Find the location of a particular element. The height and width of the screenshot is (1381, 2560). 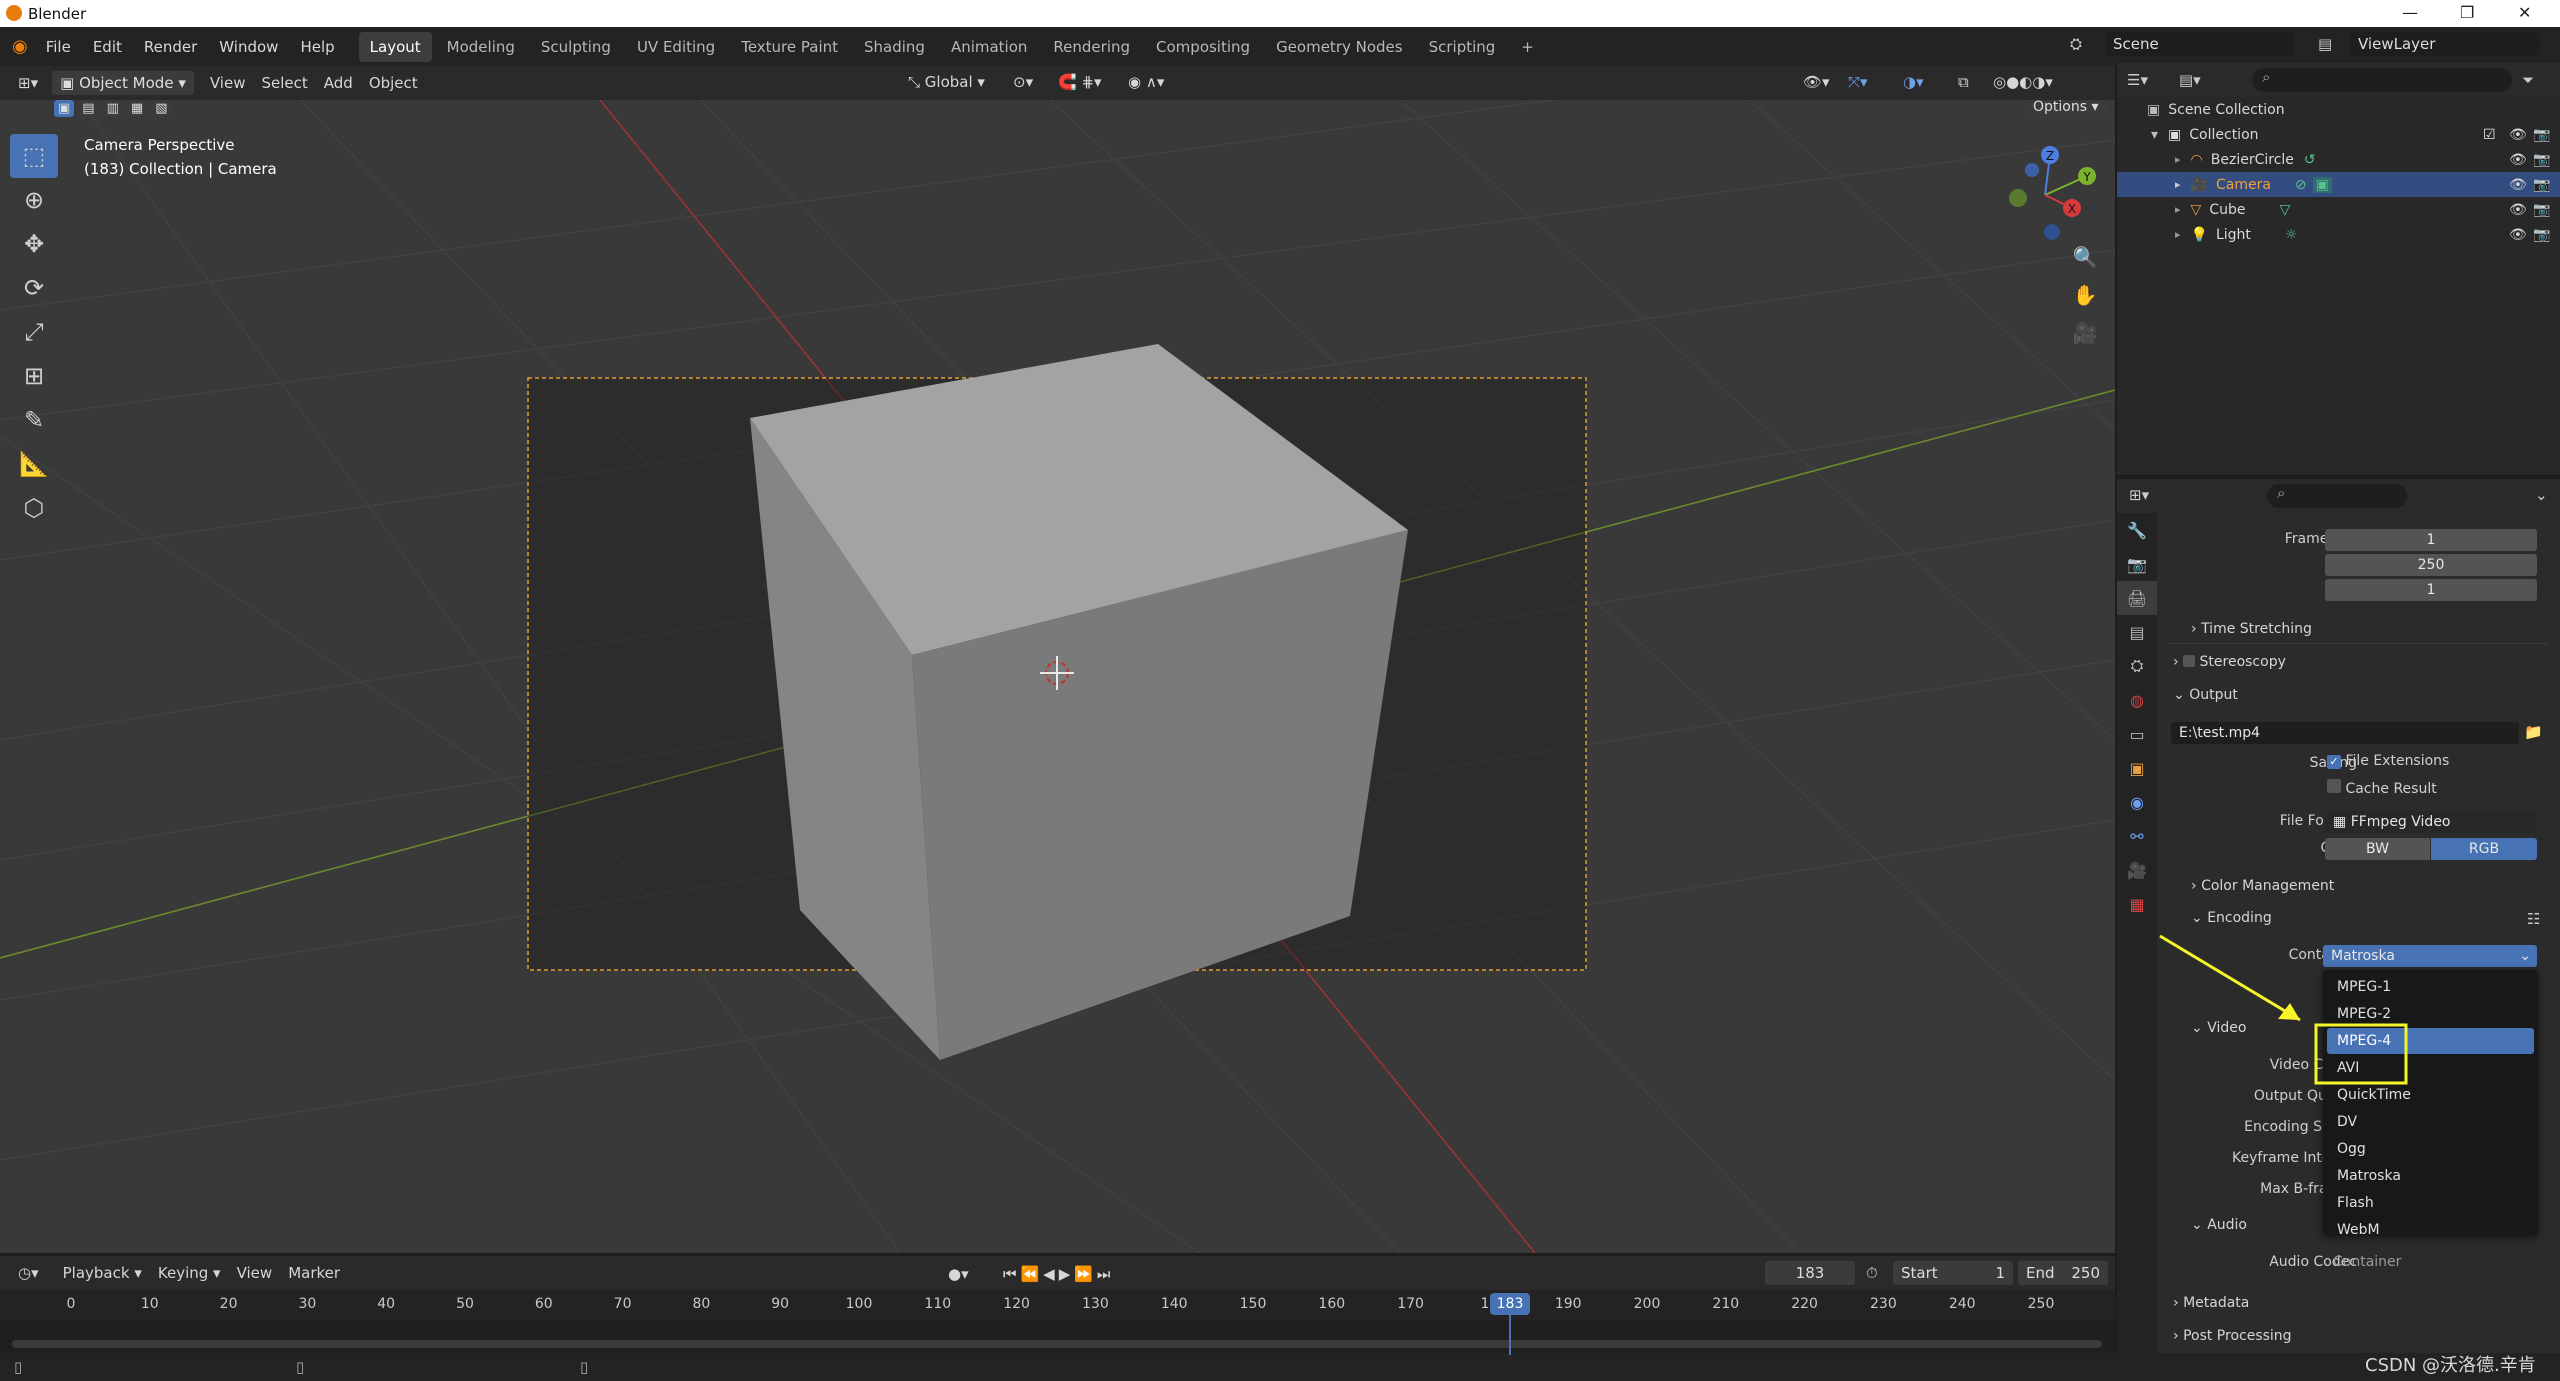

transform-orientation: ⤡ Global ▾ is located at coordinates (946, 82).